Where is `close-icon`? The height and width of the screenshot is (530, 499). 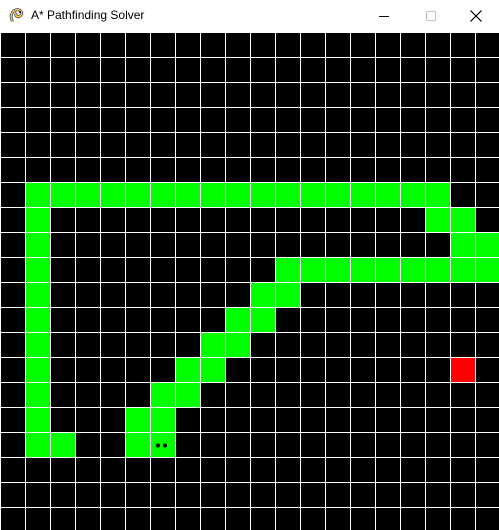
close-icon is located at coordinates (476, 16).